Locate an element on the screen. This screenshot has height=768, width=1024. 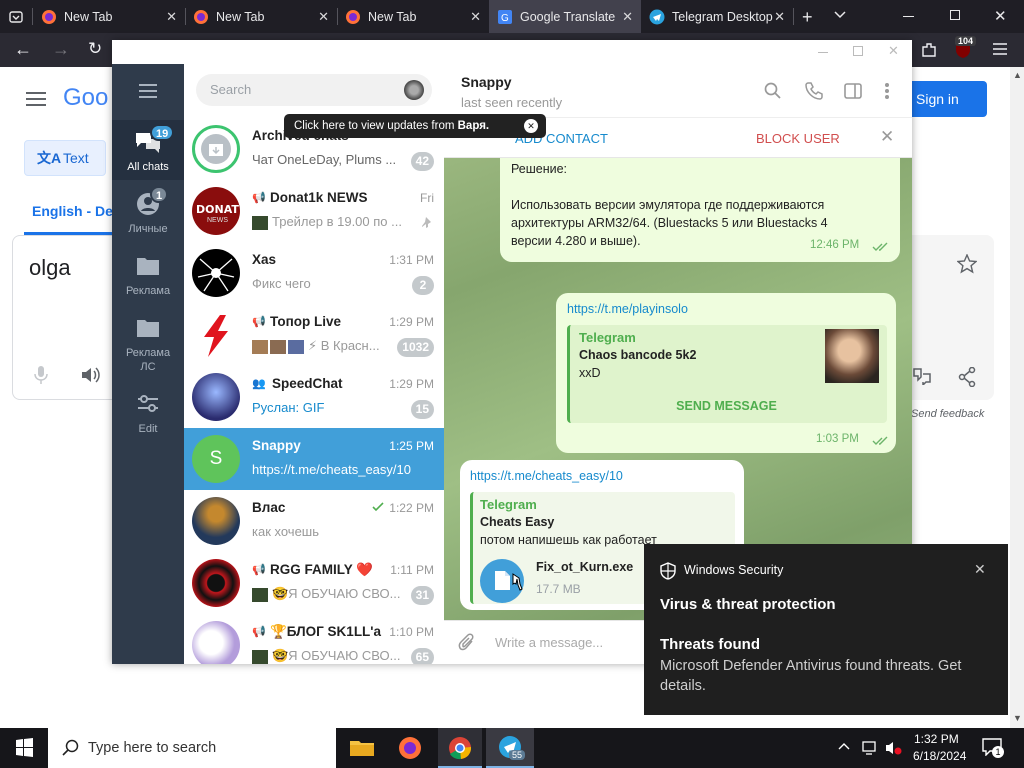
sidebar-toggle-icon is located at coordinates (853, 91).